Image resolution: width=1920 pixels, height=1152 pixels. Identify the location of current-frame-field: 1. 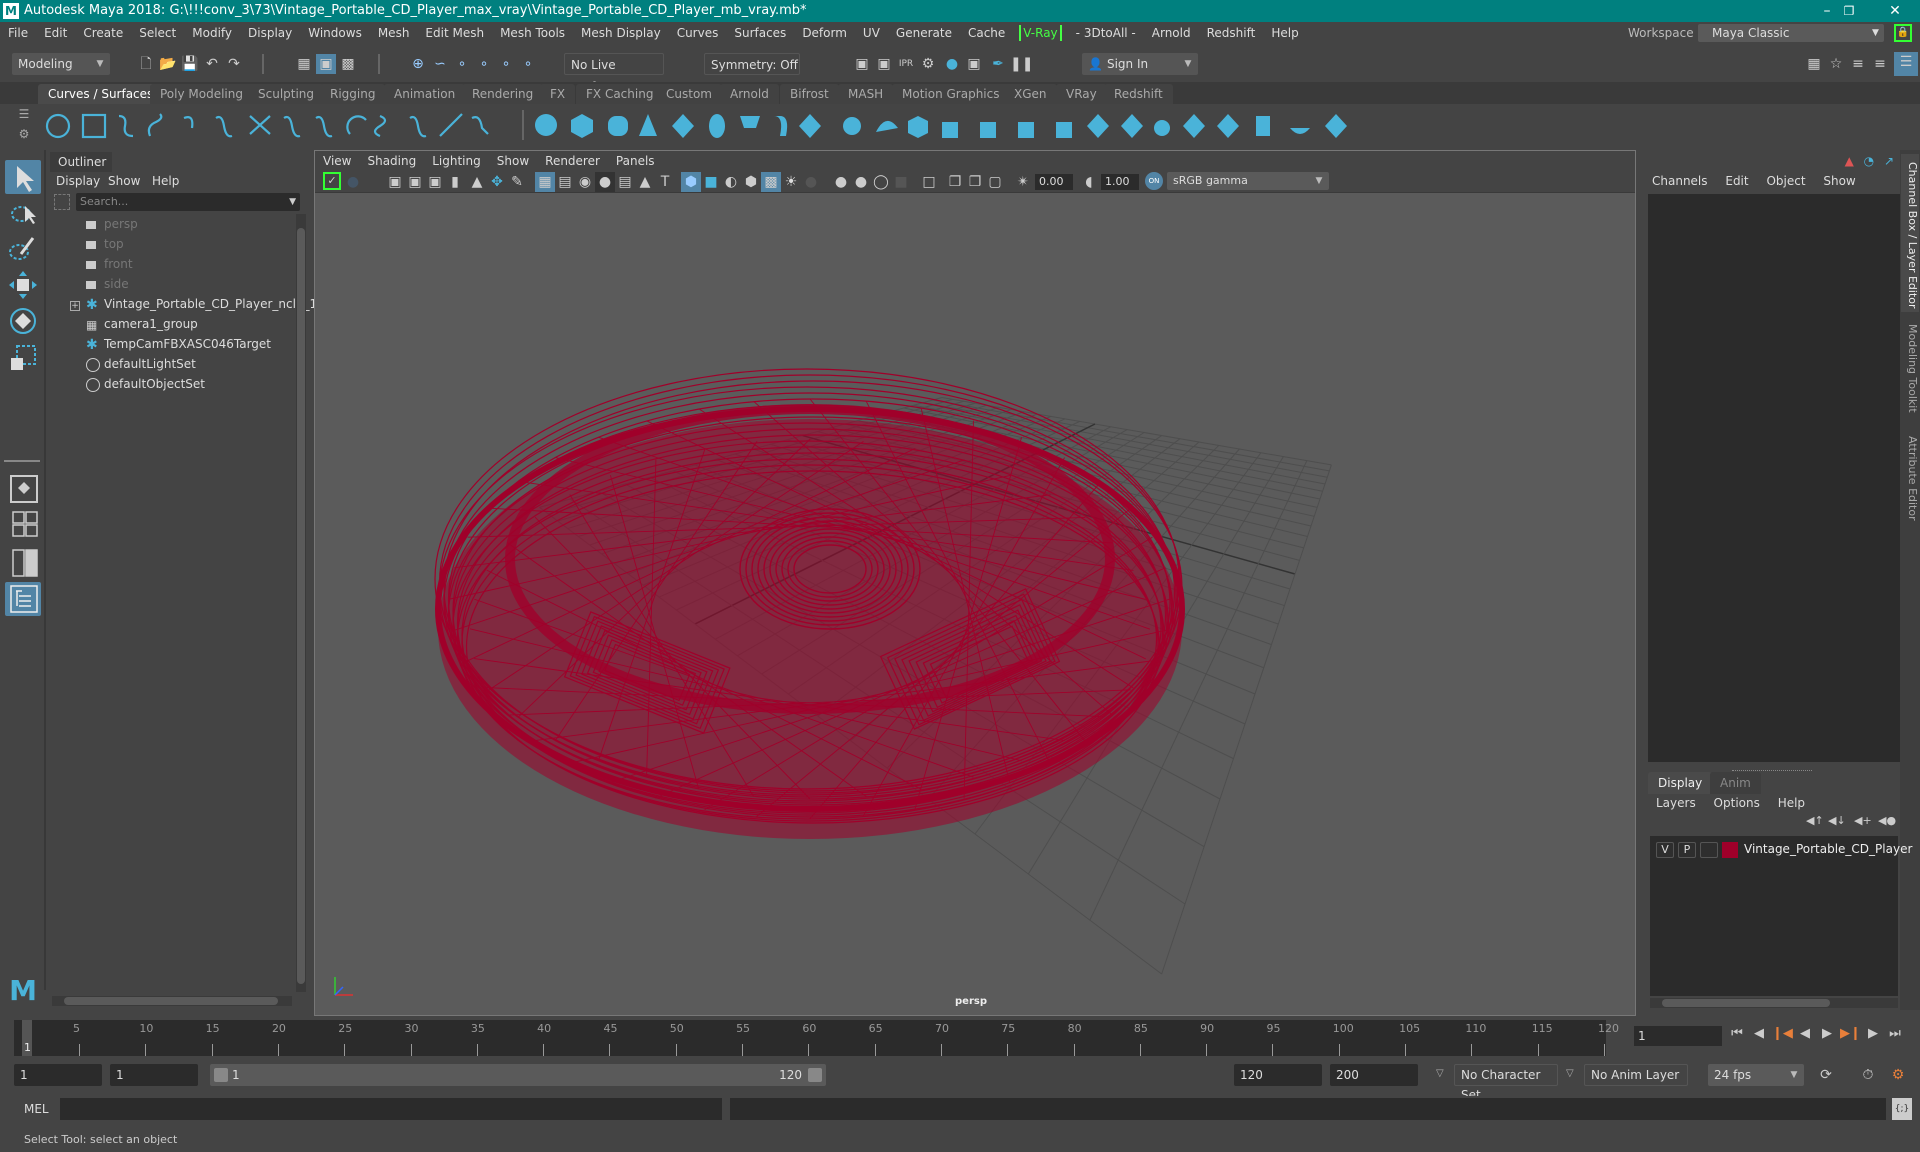
(1678, 1036).